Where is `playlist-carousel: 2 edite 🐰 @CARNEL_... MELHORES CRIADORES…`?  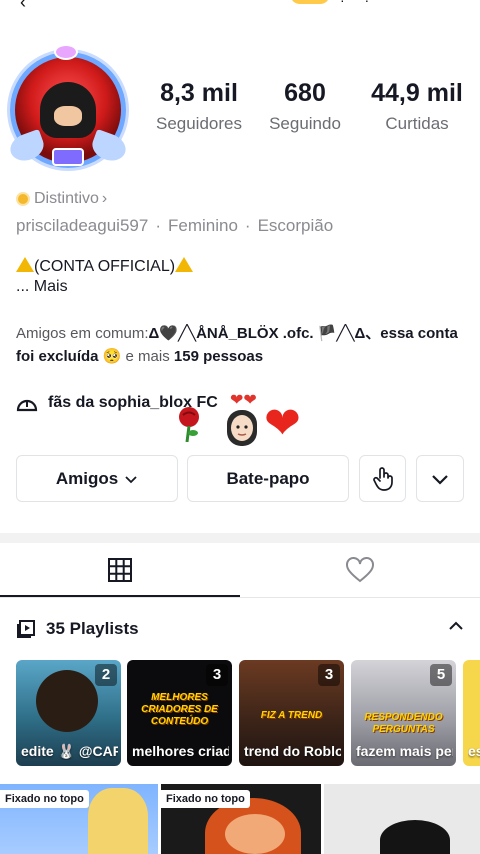 playlist-carousel: 2 edite 🐰 @CARNEL_... MELHORES CRIADORES… is located at coordinates (248, 713).